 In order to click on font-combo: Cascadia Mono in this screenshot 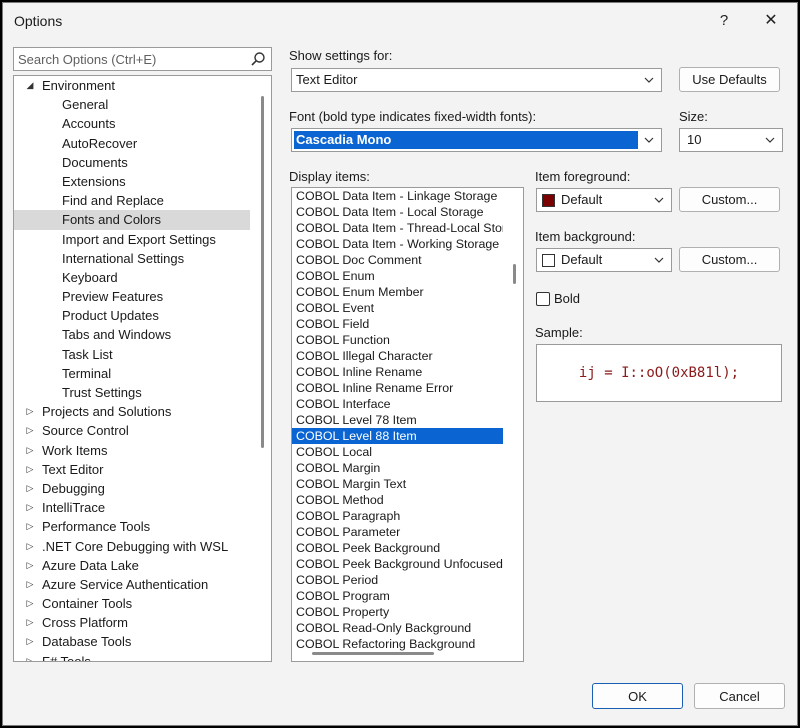, I will do `click(476, 140)`.